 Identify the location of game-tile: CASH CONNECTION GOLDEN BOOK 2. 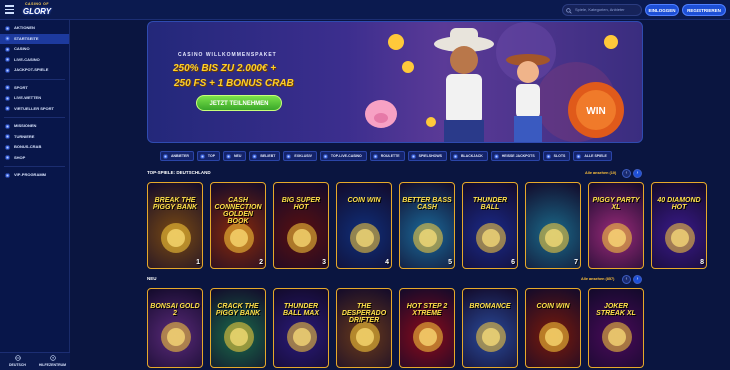
(238, 225).